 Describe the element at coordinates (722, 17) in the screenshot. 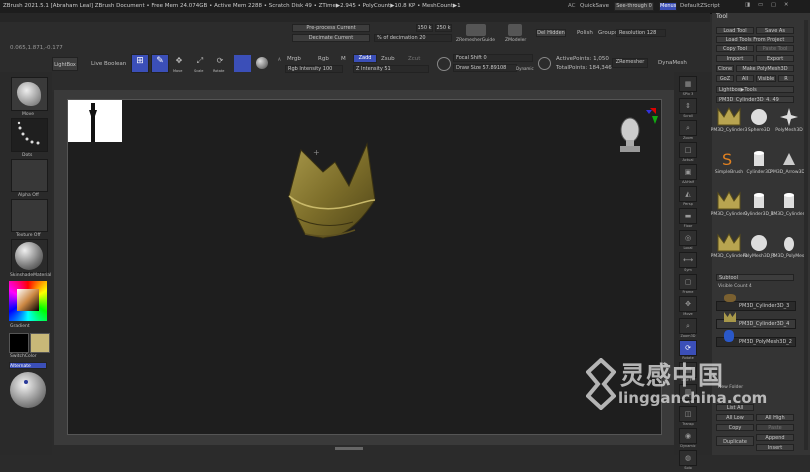

I see `tool-panel-header: Tool` at that location.